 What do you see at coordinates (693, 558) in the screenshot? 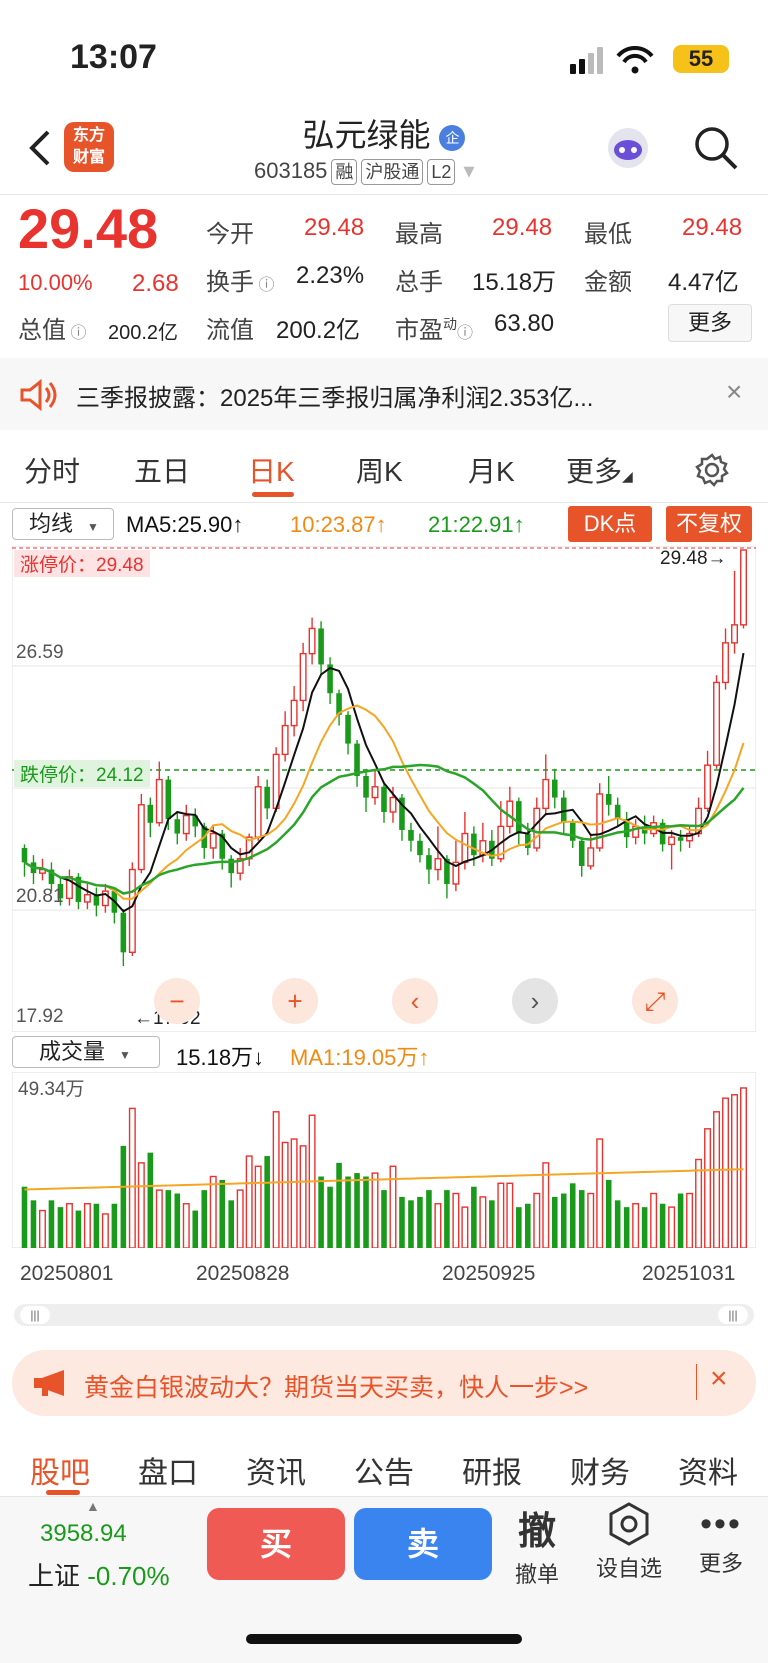
I see `high-price-tag: 29.48→` at bounding box center [693, 558].